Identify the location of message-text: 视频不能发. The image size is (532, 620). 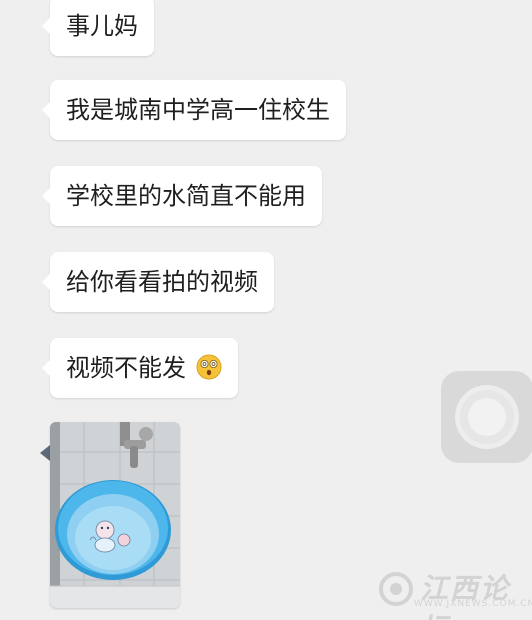
(126, 368).